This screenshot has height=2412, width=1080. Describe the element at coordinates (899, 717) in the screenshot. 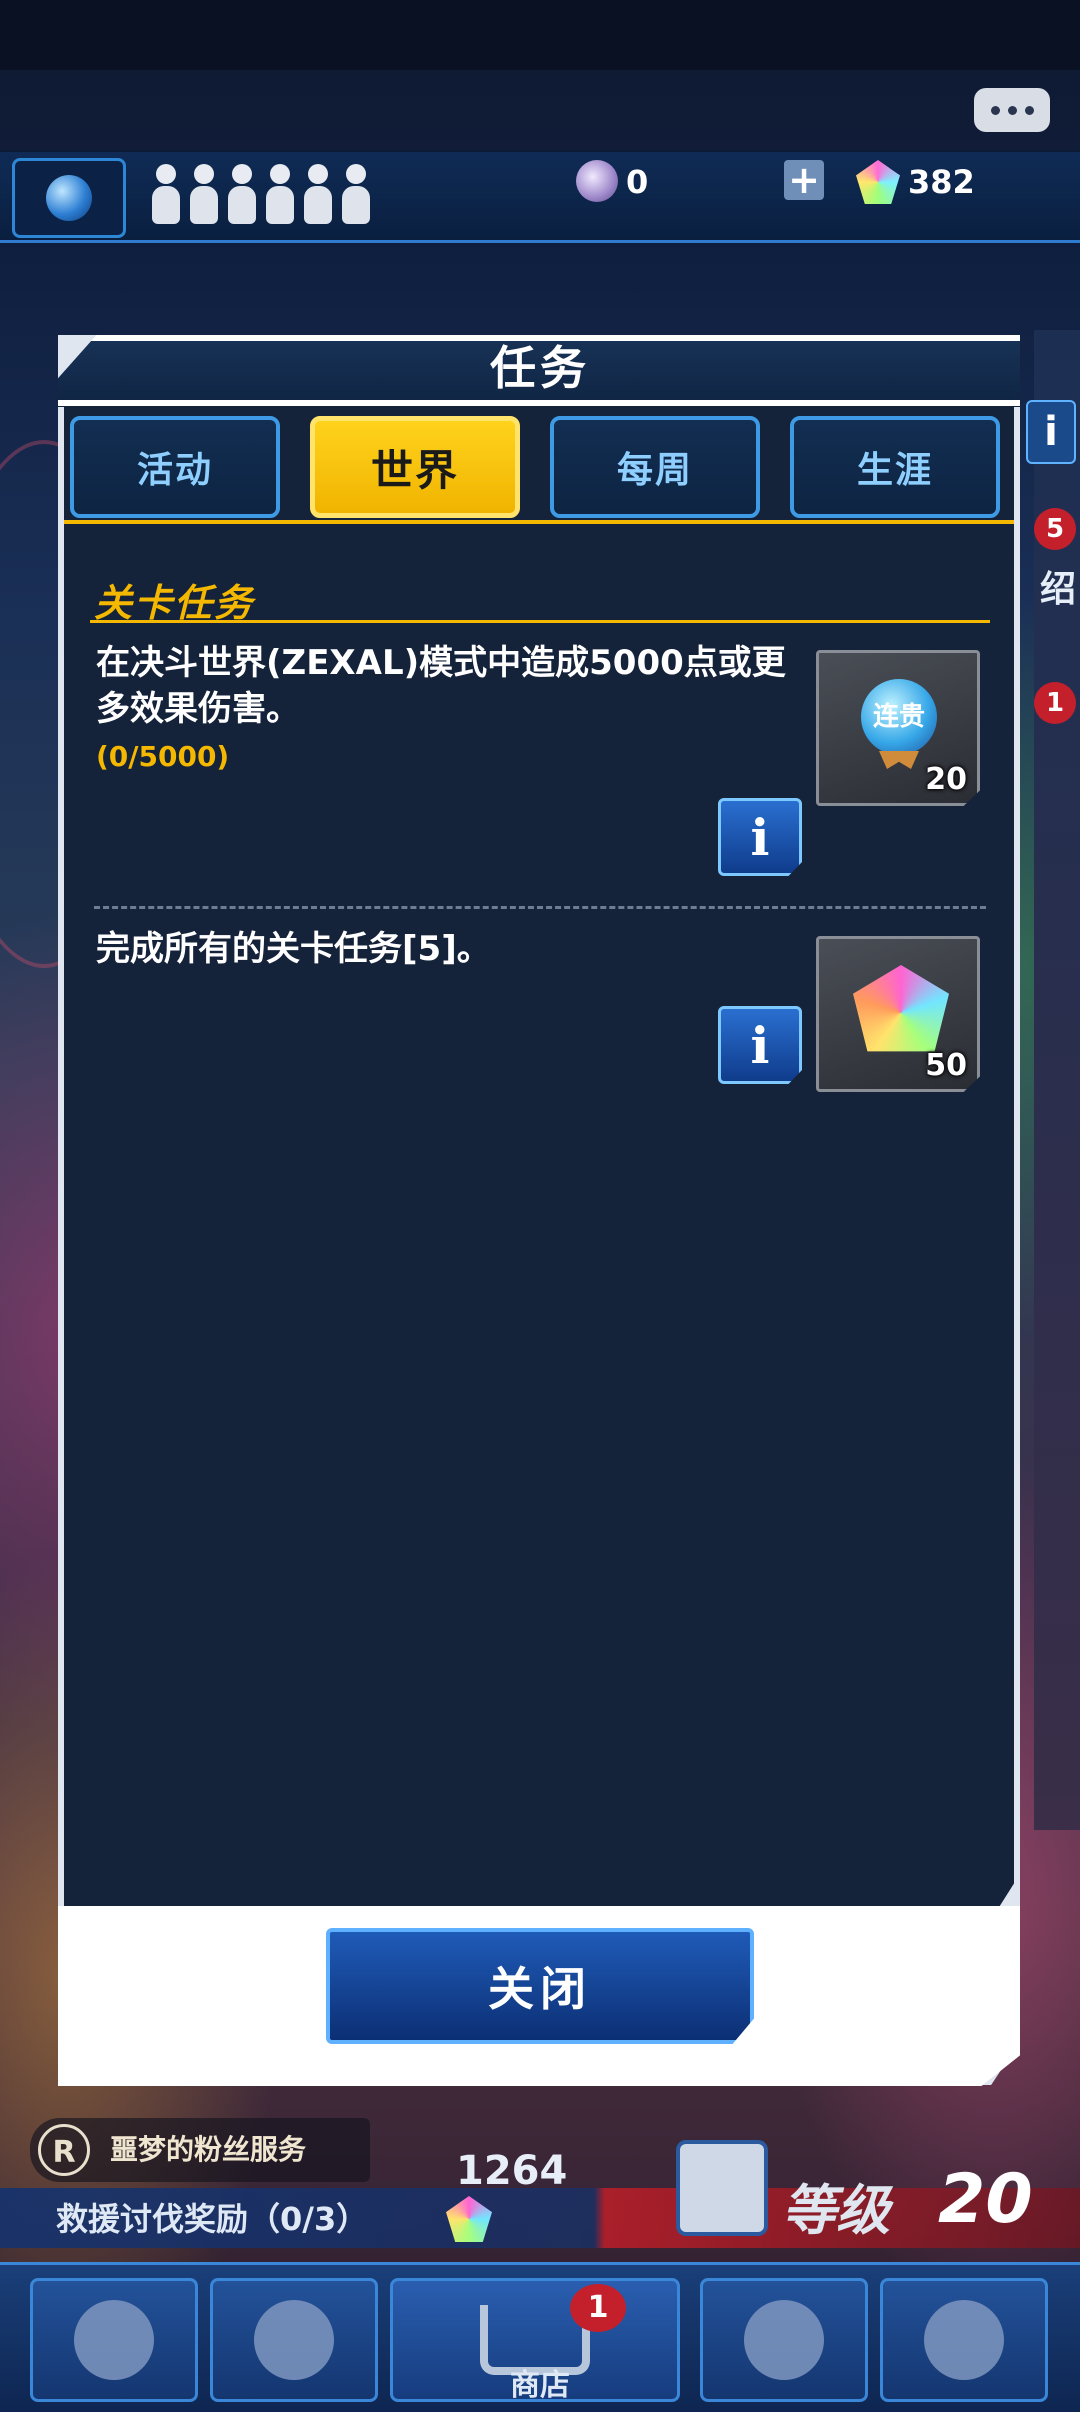

I see `ticket-icon: 连贵` at that location.